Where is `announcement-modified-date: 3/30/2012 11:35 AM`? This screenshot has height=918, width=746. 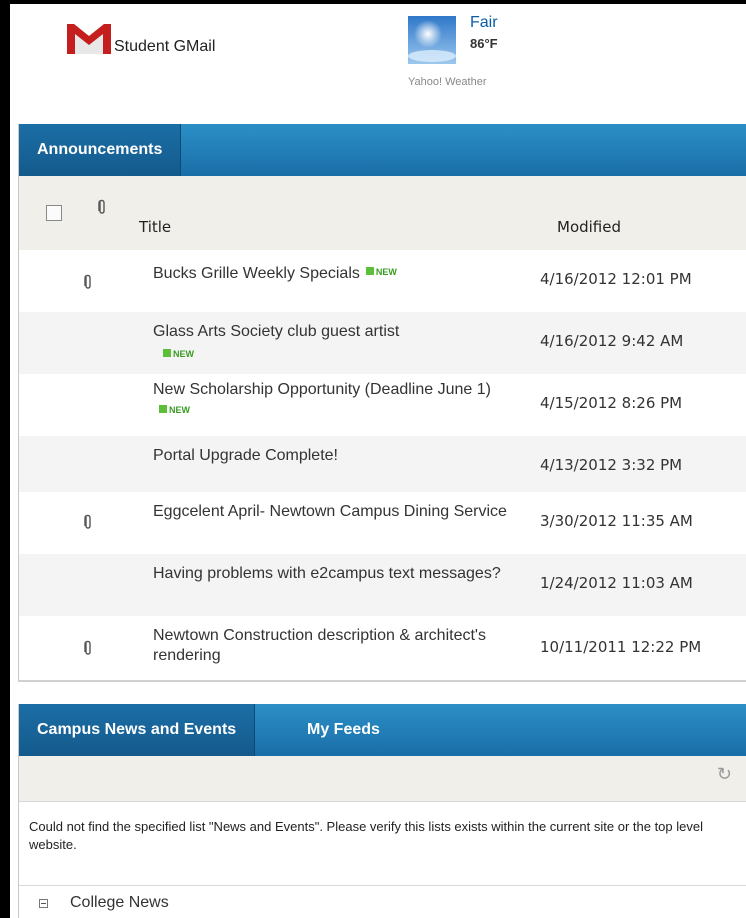
announcement-modified-date: 3/30/2012 11:35 AM is located at coordinates (616, 521).